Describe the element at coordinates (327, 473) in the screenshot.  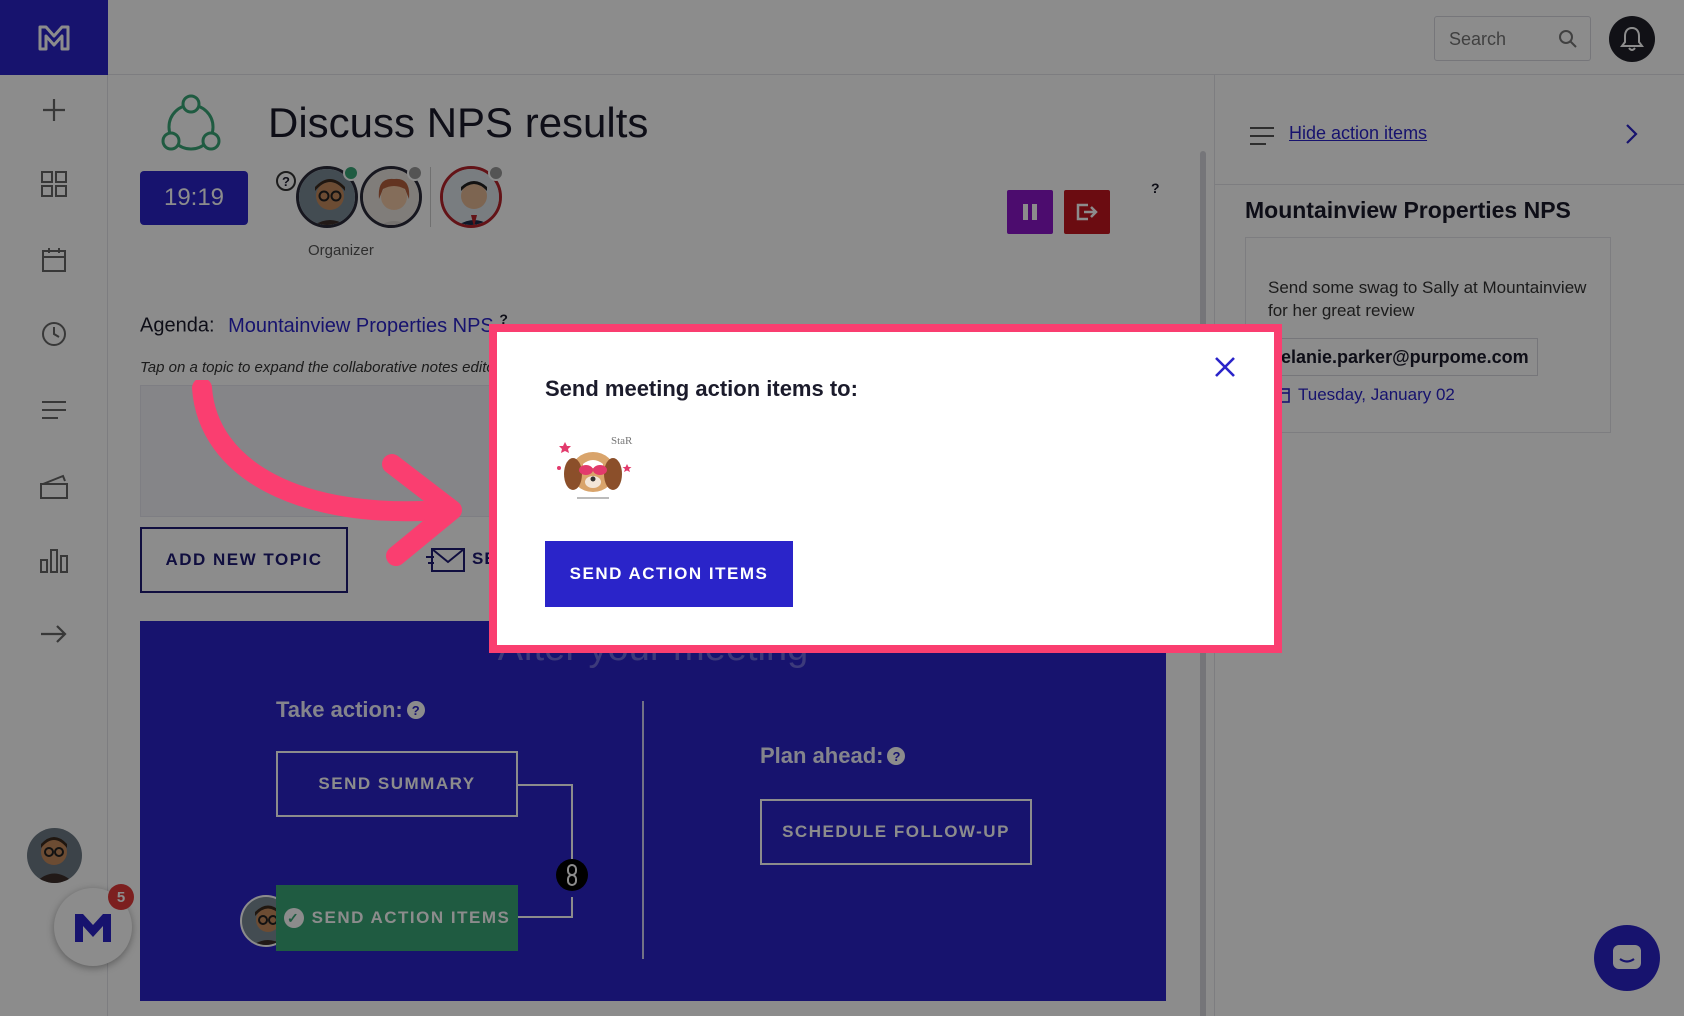
I see `annotation-arrow-icon` at that location.